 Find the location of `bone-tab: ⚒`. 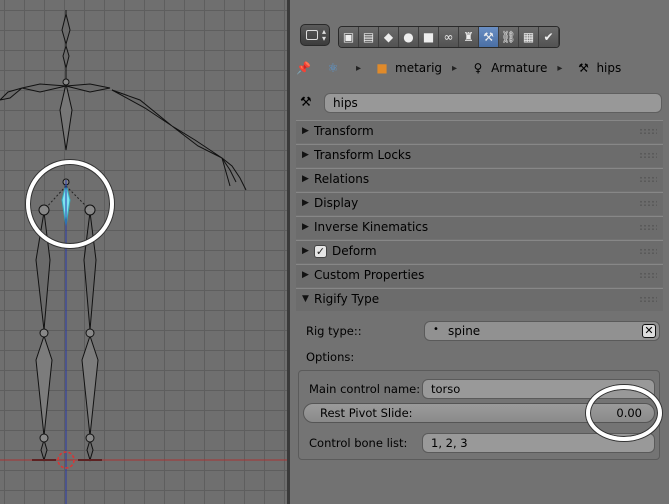

bone-tab: ⚒ is located at coordinates (489, 37).